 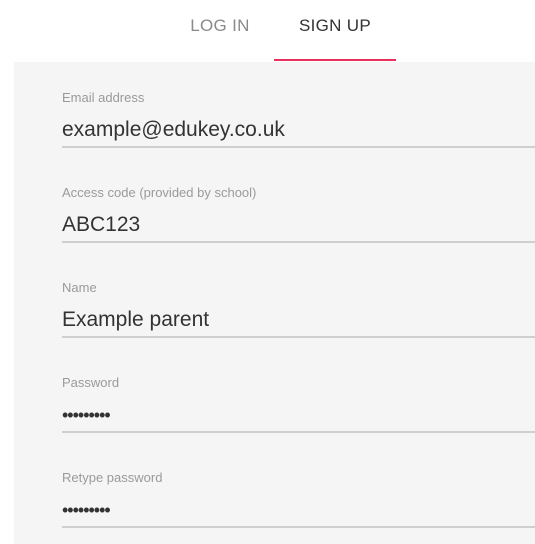 What do you see at coordinates (298, 416) in the screenshot?
I see `password-field` at bounding box center [298, 416].